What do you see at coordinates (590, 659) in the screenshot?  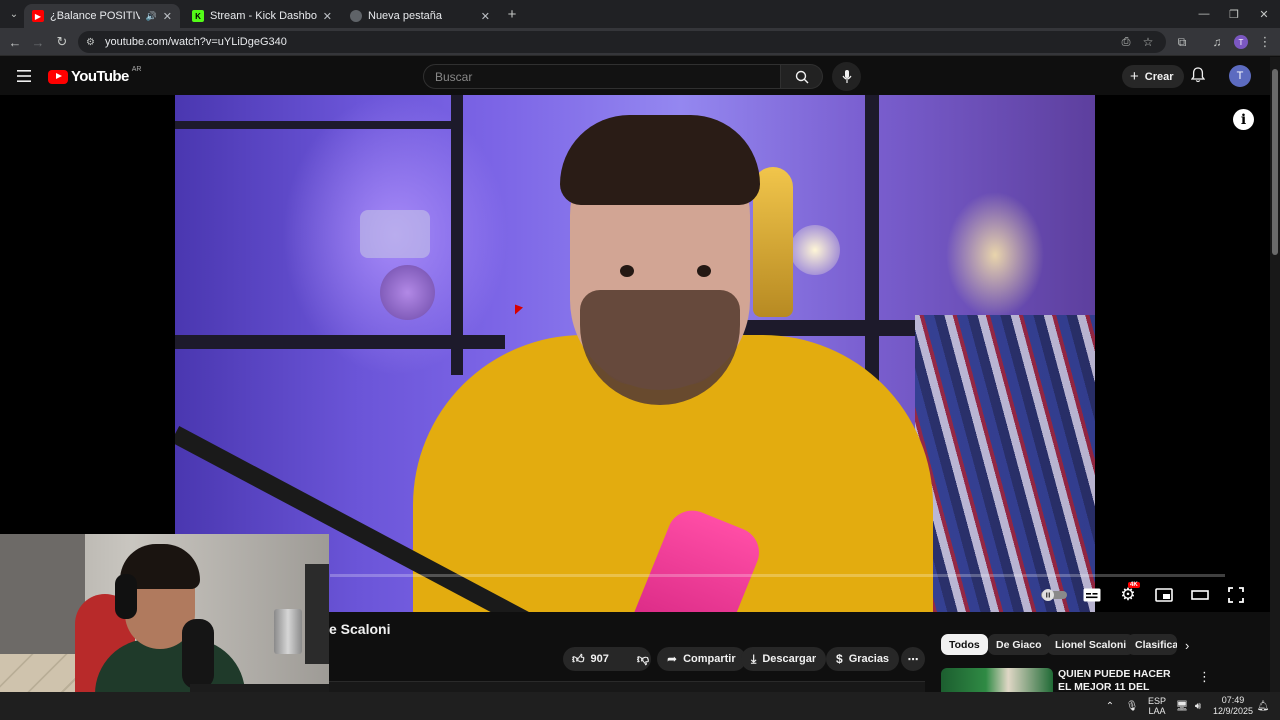 I see `like-button: 👍︎ 907` at bounding box center [590, 659].